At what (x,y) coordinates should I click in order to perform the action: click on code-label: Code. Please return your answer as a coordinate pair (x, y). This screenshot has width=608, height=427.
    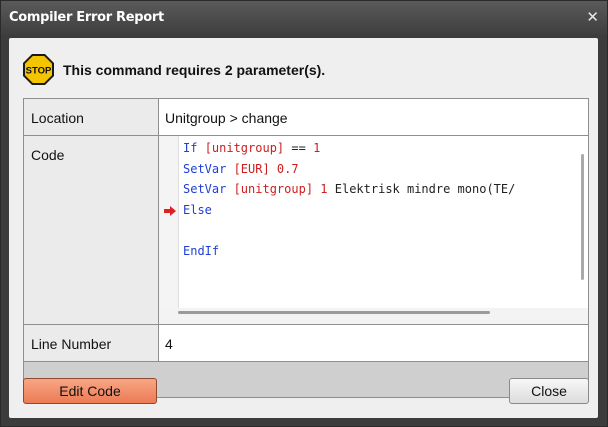
    Looking at the image, I should click on (48, 155).